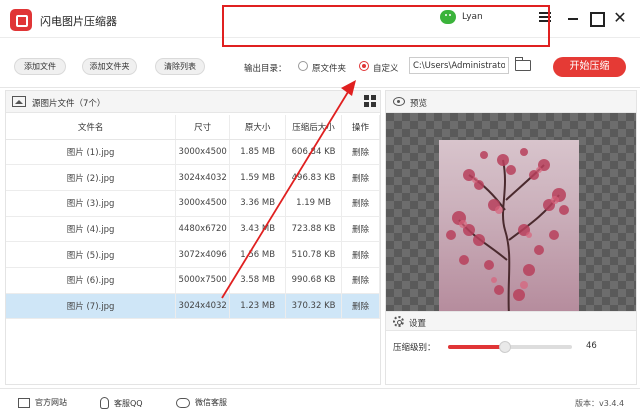 The height and width of the screenshot is (420, 640). Describe the element at coordinates (104, 403) in the screenshot. I see `qq-icon` at that location.